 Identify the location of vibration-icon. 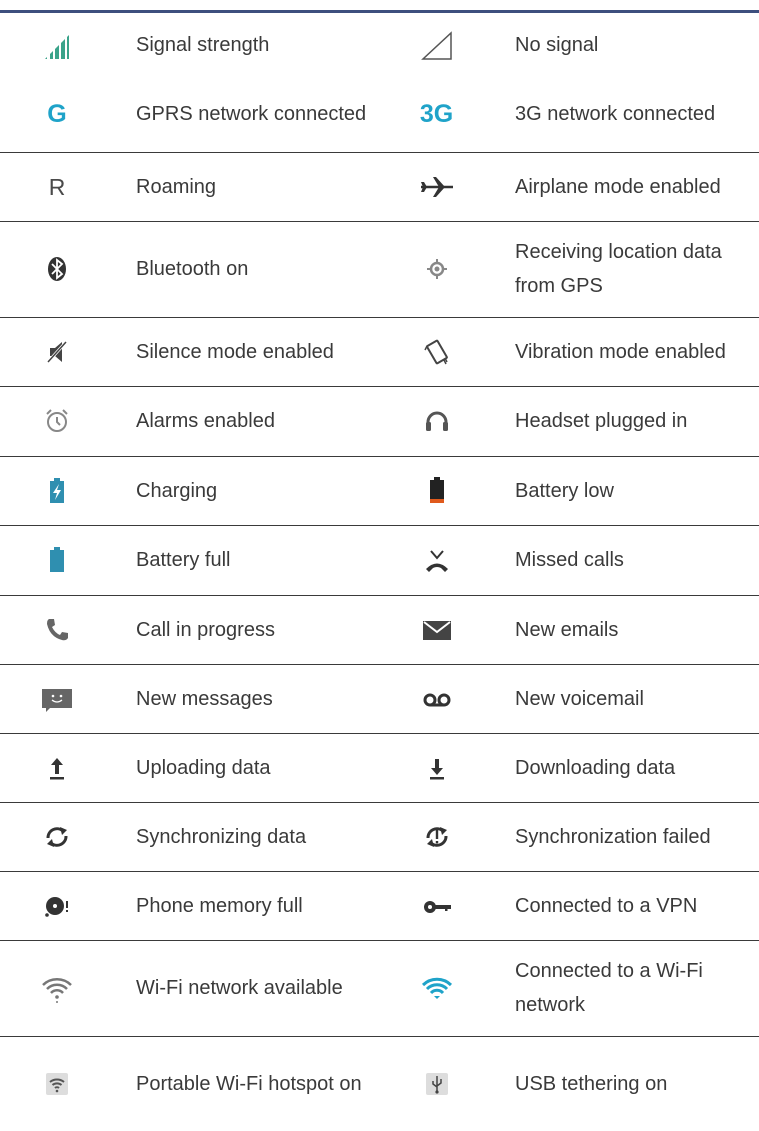
(437, 352).